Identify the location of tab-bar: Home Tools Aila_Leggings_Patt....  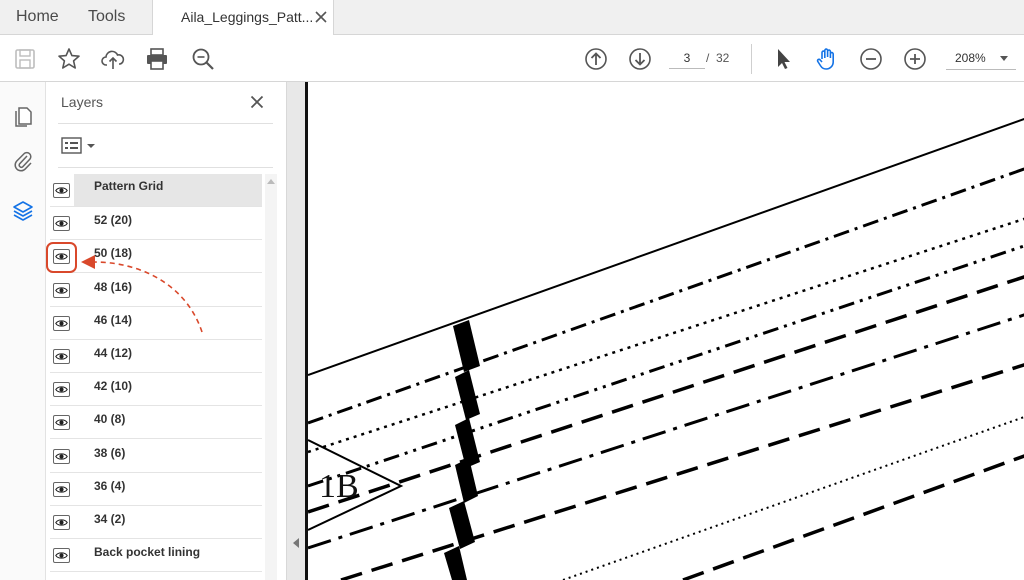
(512, 18).